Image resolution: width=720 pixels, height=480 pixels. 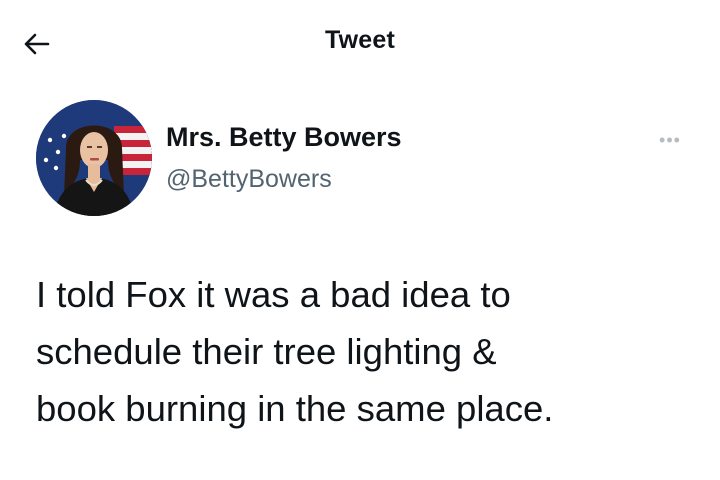 I want to click on tweet-text-line: book burning in the same place., so click(x=295, y=408).